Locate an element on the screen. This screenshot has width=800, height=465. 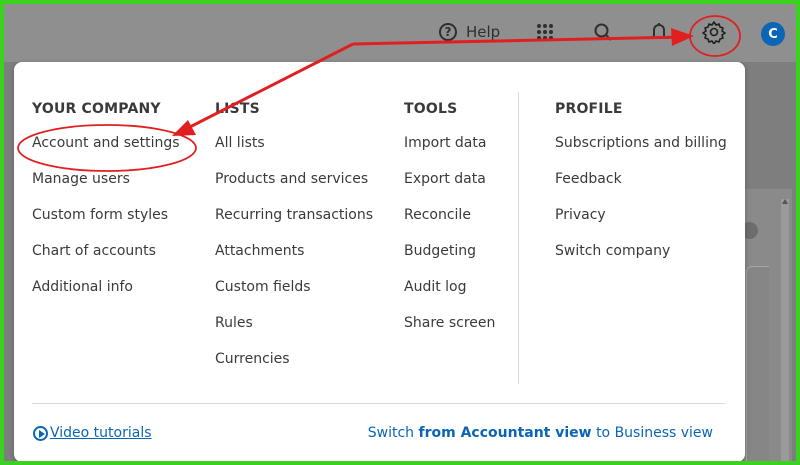
menu-item-audit-log: Audit log is located at coordinates (449, 296).